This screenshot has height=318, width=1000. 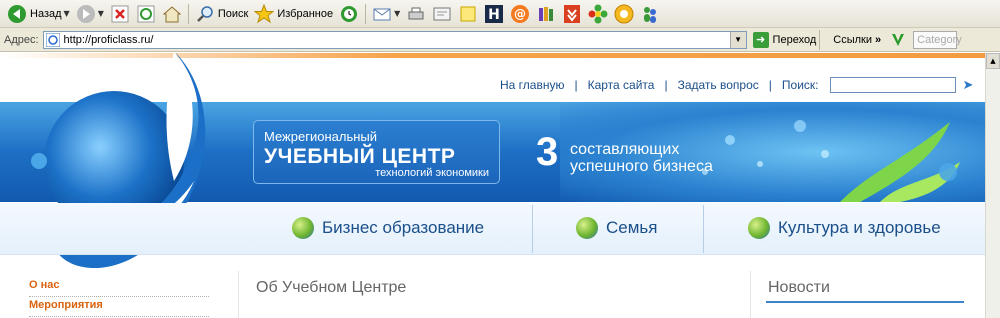 I want to click on links-label: Ссылки, so click(x=852, y=39).